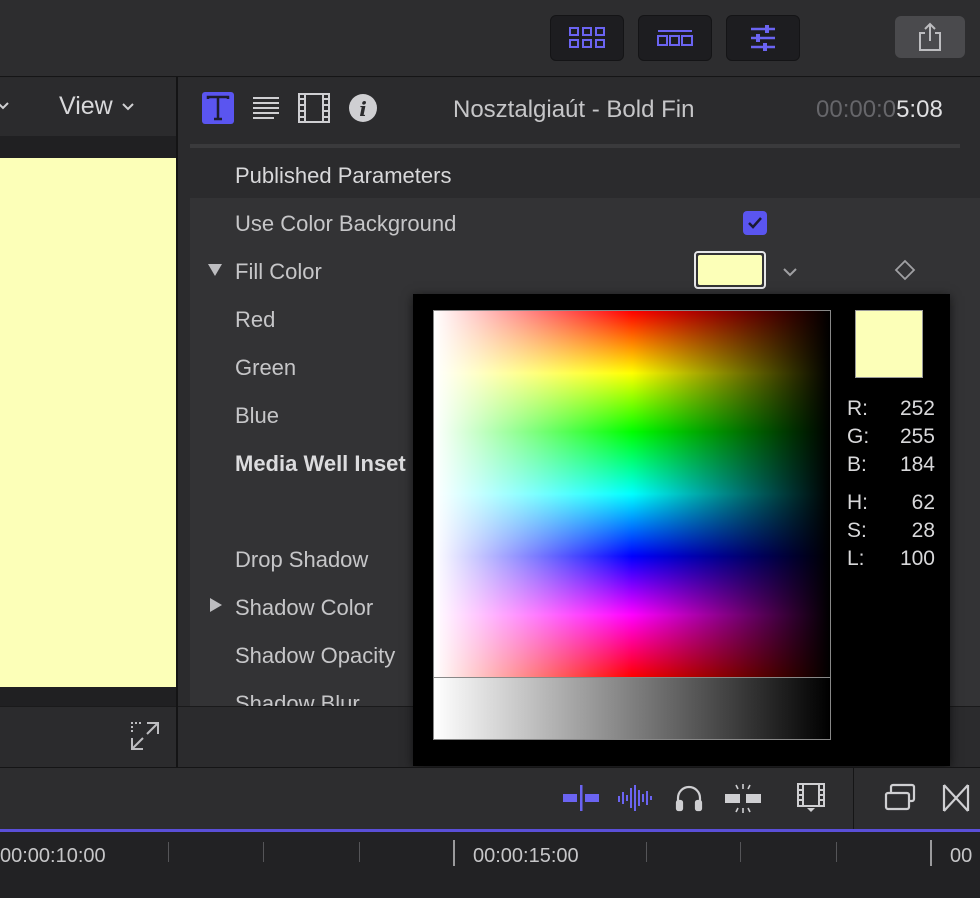  What do you see at coordinates (923, 530) in the screenshot?
I see `channel-value: 28` at bounding box center [923, 530].